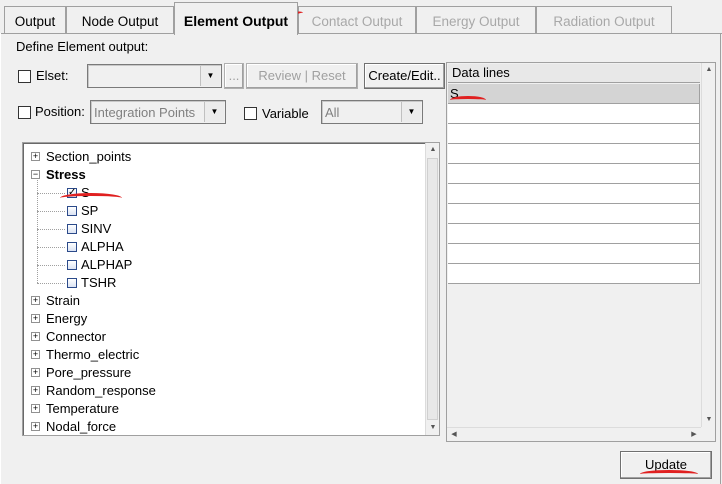 The image size is (722, 484). Describe the element at coordinates (250, 113) in the screenshot. I see `variable-checkbox` at that location.